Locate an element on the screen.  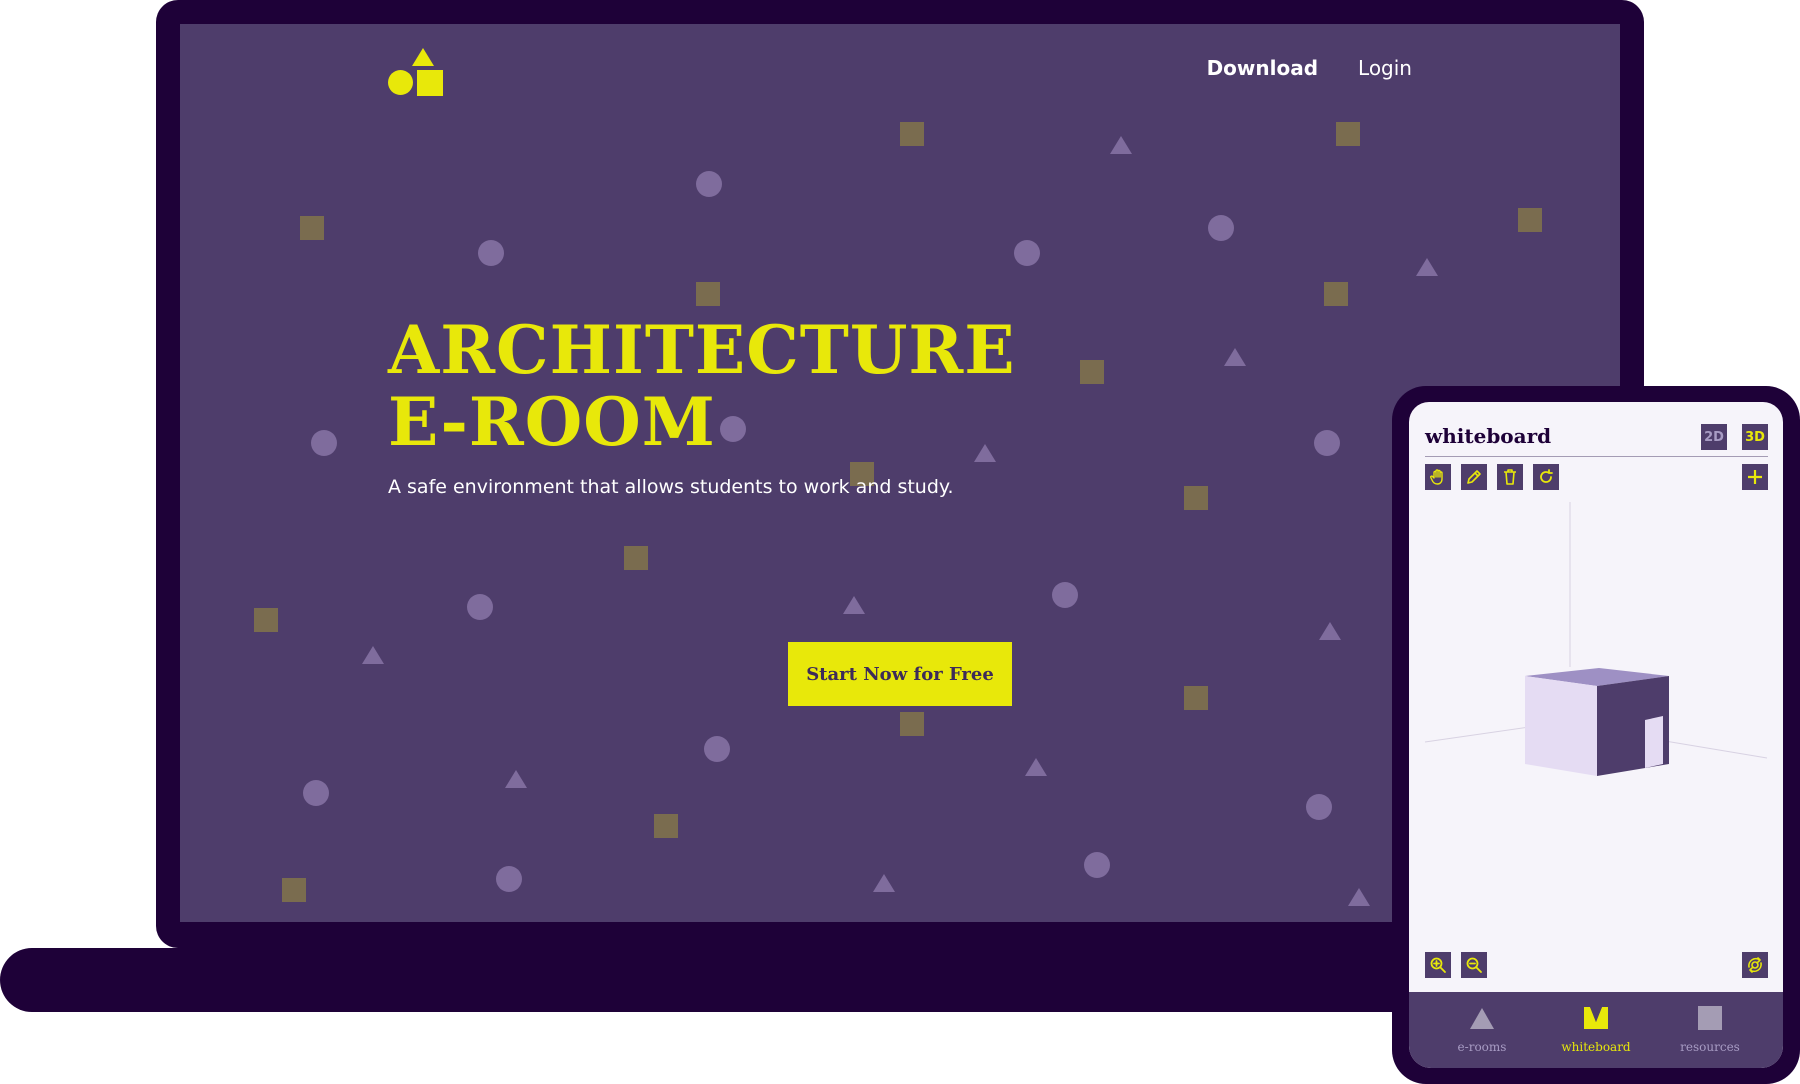
zoom-in-button is located at coordinates (1438, 965).